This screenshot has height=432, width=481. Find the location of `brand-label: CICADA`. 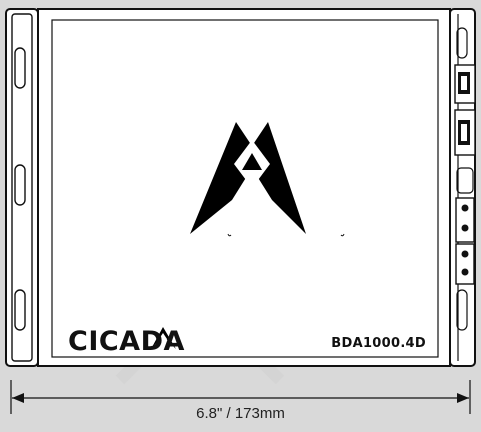

brand-label: CICADA is located at coordinates (126, 341).